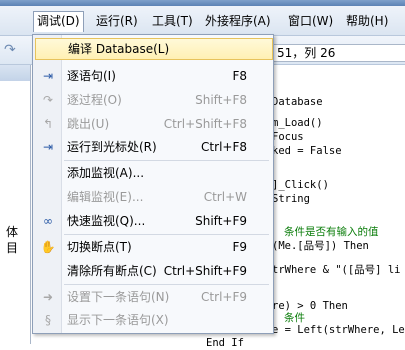 This screenshot has width=405, height=350. Describe the element at coordinates (91, 76) in the screenshot. I see `menu-item-label: 逐语句(I)` at that location.